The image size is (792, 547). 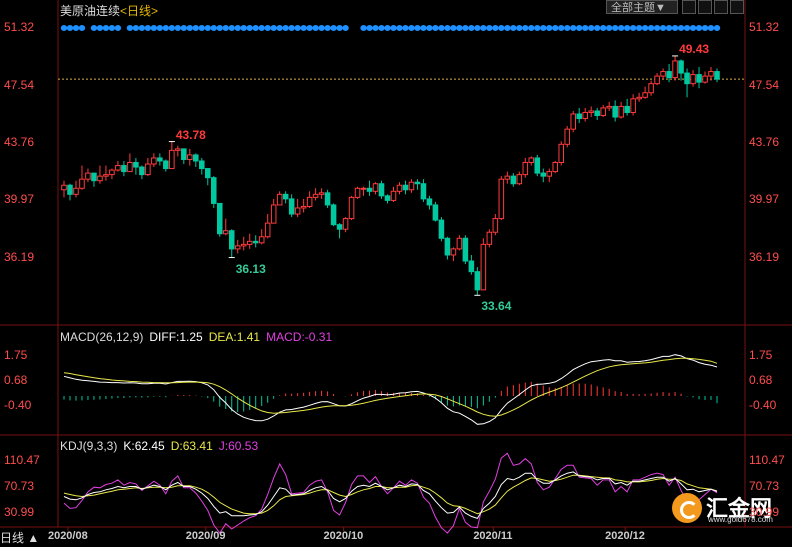 I want to click on refresh-icon, so click(x=737, y=7).